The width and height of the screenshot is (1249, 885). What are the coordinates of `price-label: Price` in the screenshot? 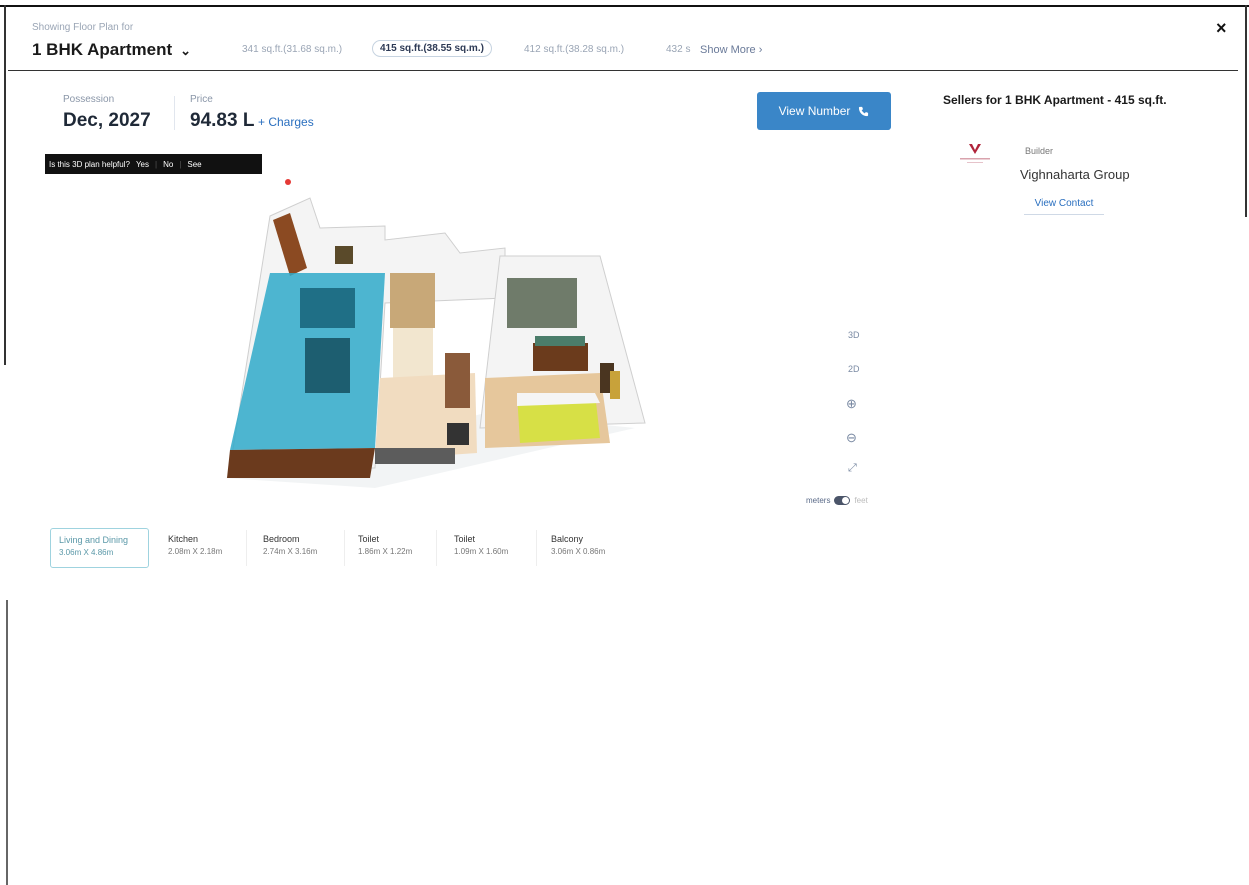 It's located at (201, 99).